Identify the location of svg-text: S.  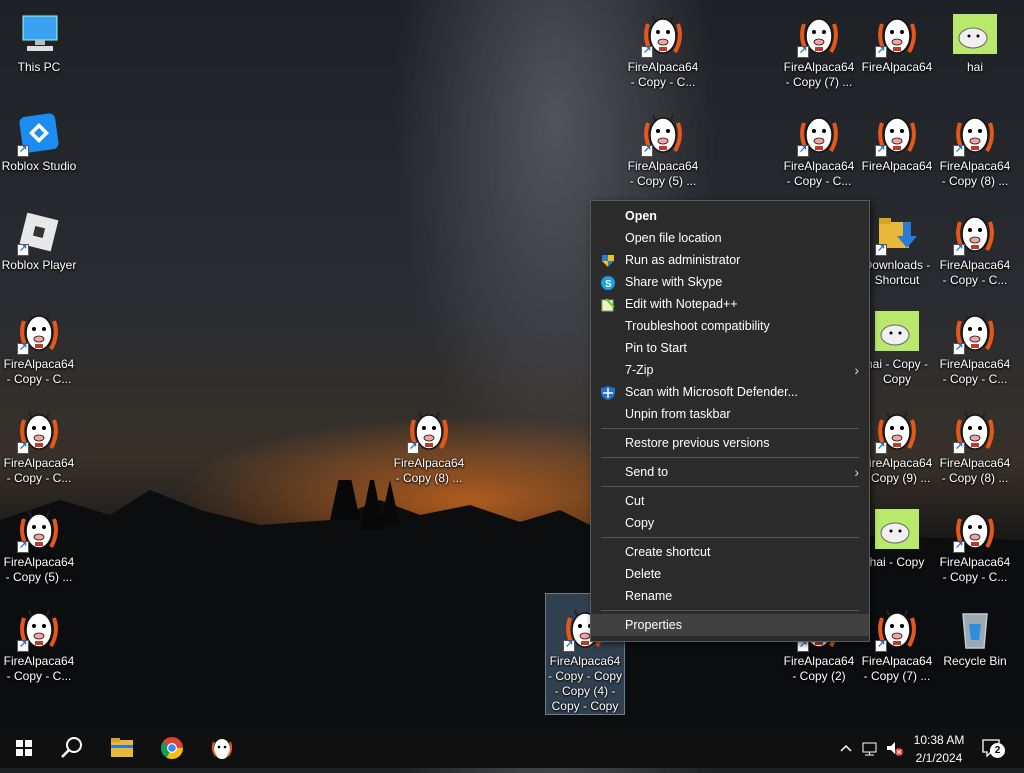
(608, 284).